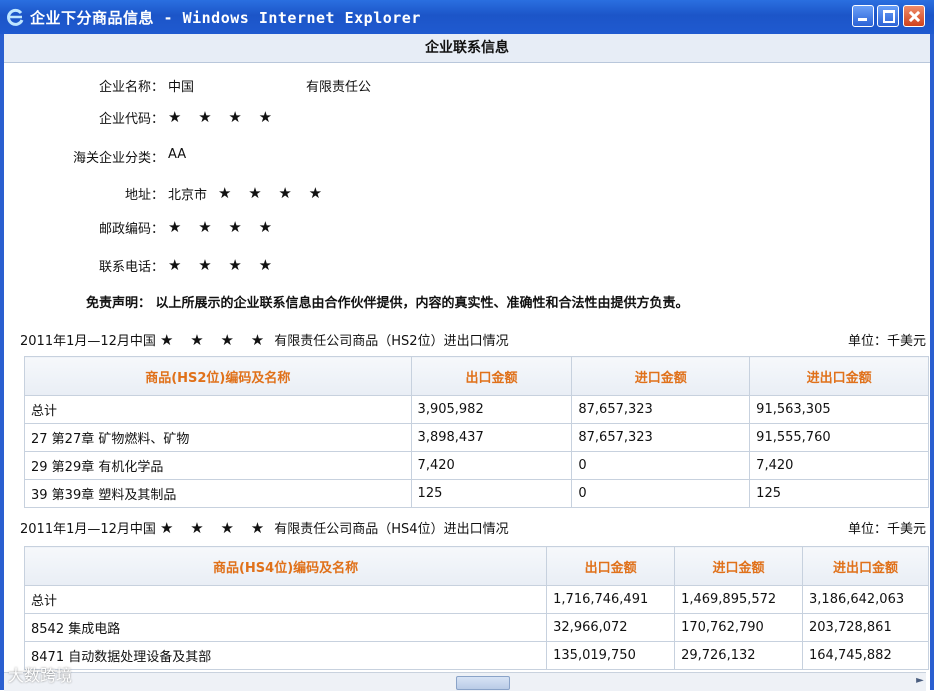 The width and height of the screenshot is (934, 691). Describe the element at coordinates (218, 465) in the screenshot. I see `table-cell: 29 第29章 有机化学品` at that location.